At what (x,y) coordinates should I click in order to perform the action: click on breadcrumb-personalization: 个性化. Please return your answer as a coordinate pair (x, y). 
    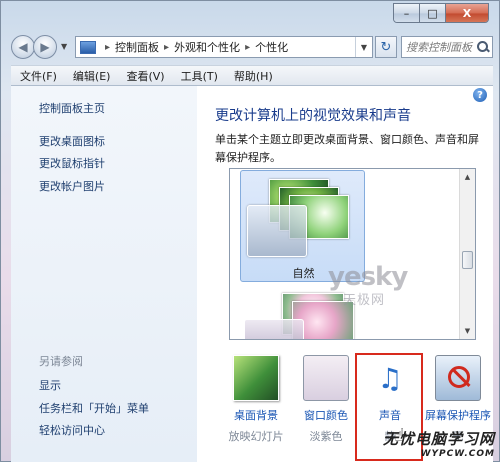
    Looking at the image, I should click on (271, 47).